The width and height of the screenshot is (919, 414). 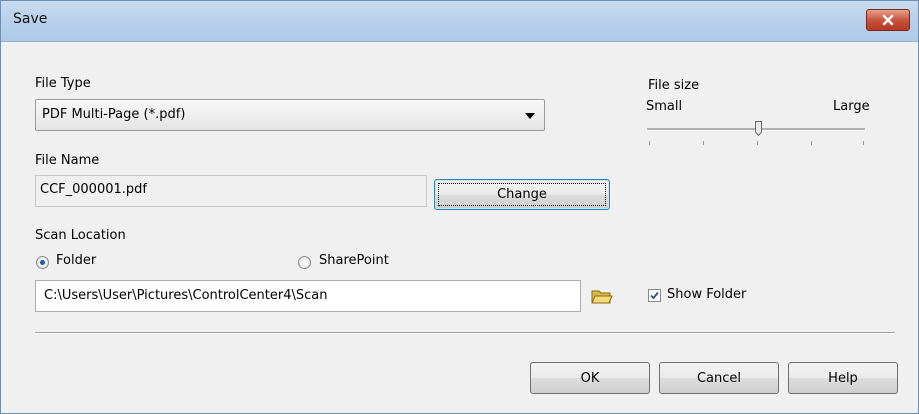 I want to click on close-button, so click(x=888, y=20).